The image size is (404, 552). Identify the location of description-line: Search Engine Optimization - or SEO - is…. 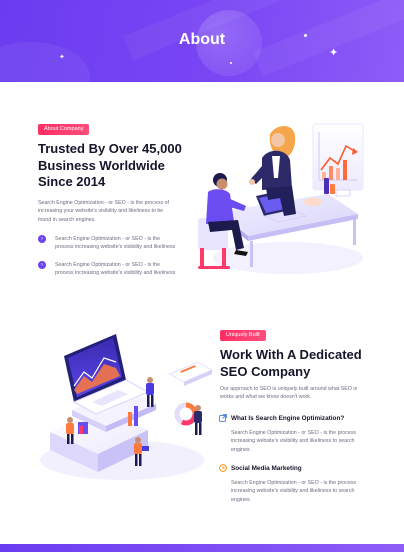
(104, 203).